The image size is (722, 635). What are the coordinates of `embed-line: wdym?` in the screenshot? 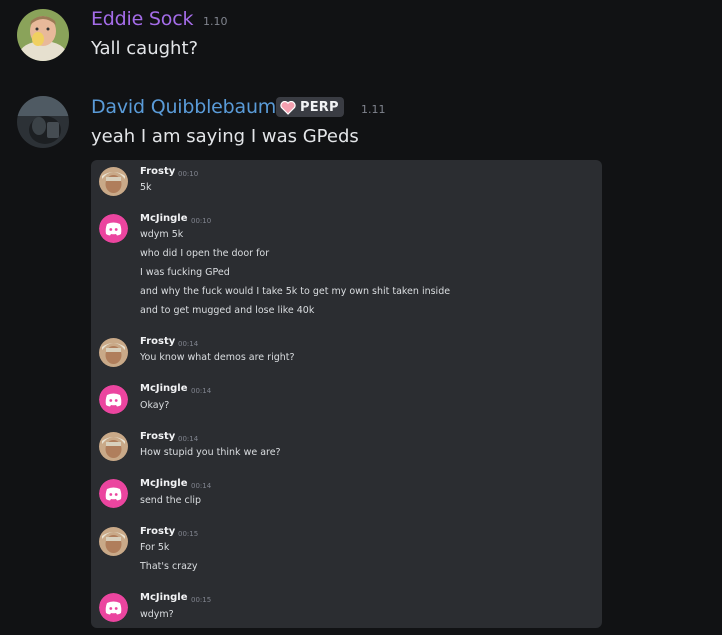 It's located at (157, 614).